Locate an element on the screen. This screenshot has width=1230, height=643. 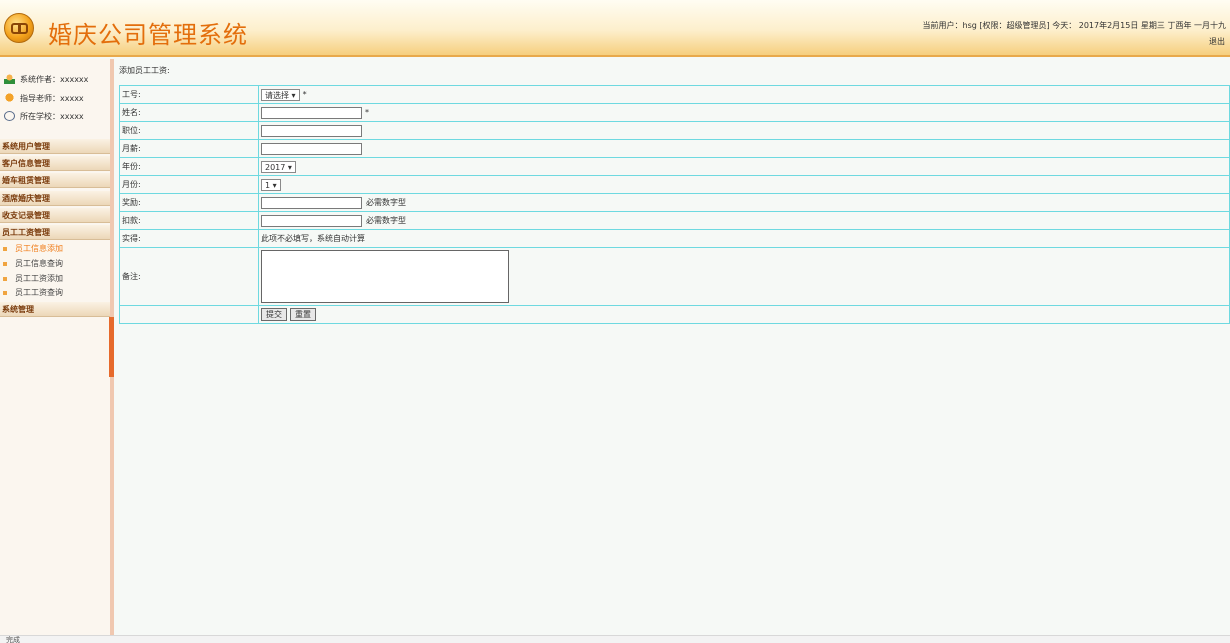
month-select: 1 ▾ is located at coordinates (271, 184).